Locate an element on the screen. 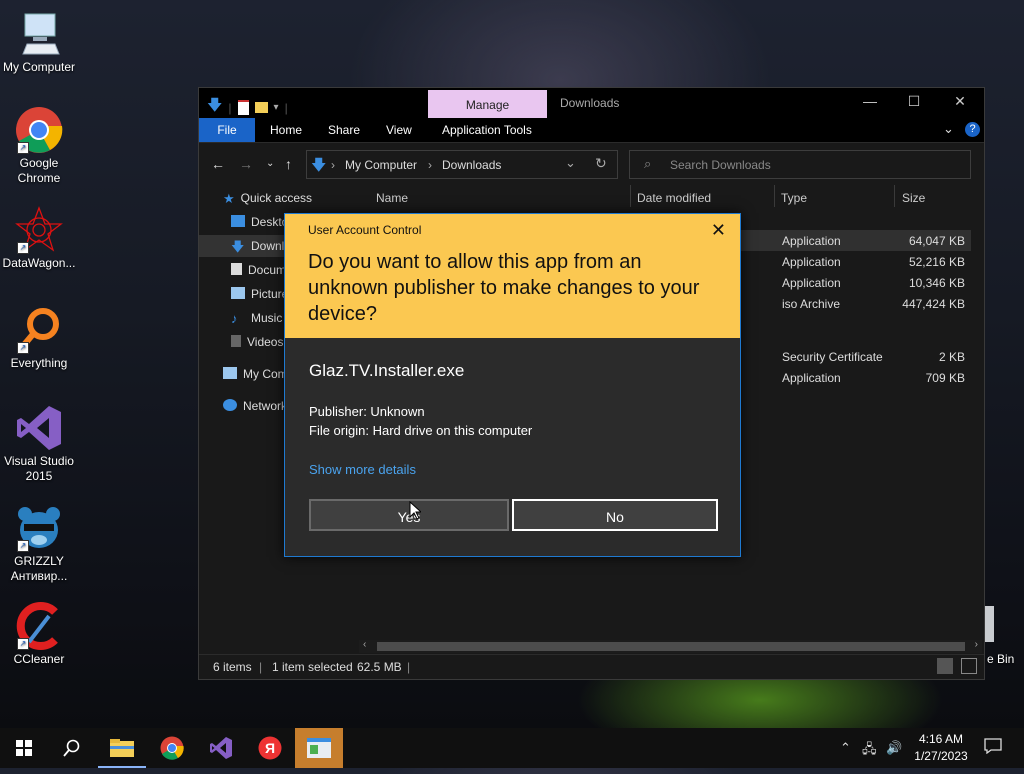  forward-button: → is located at coordinates (246, 164).